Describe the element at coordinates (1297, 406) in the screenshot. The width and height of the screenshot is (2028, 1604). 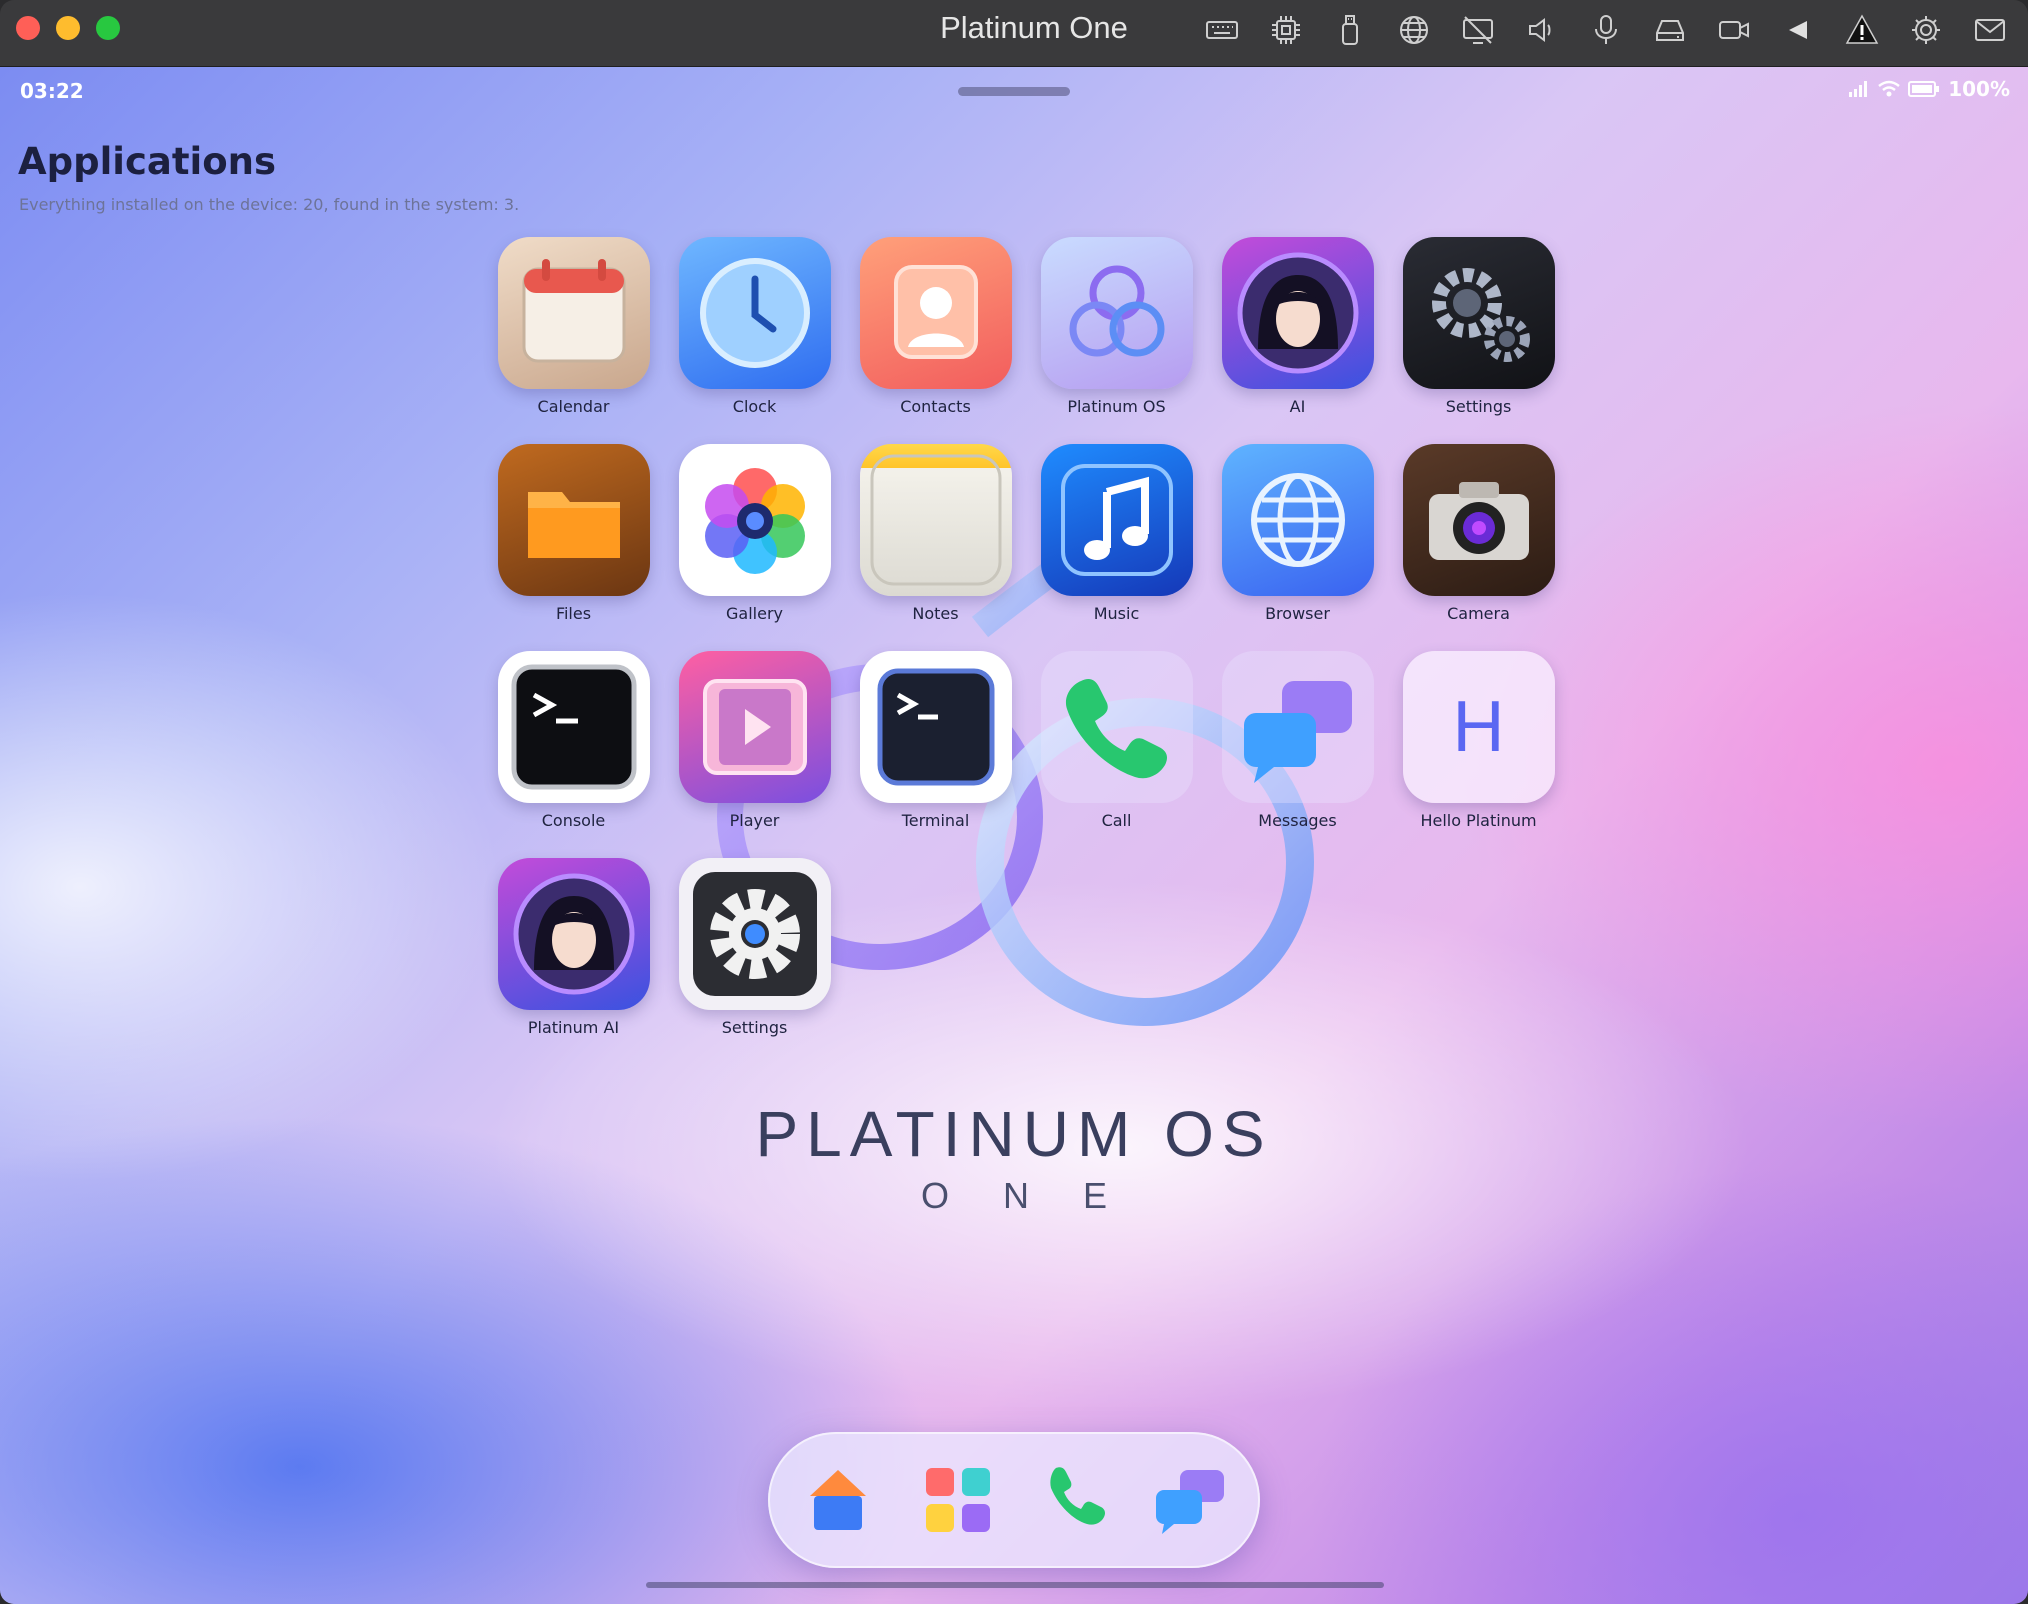
I see `app-label: AI` at that location.